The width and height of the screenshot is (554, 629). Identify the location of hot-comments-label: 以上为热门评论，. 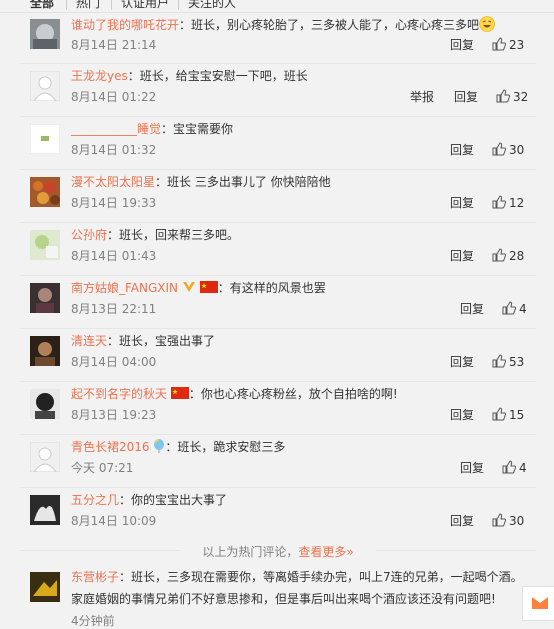
(250, 552).